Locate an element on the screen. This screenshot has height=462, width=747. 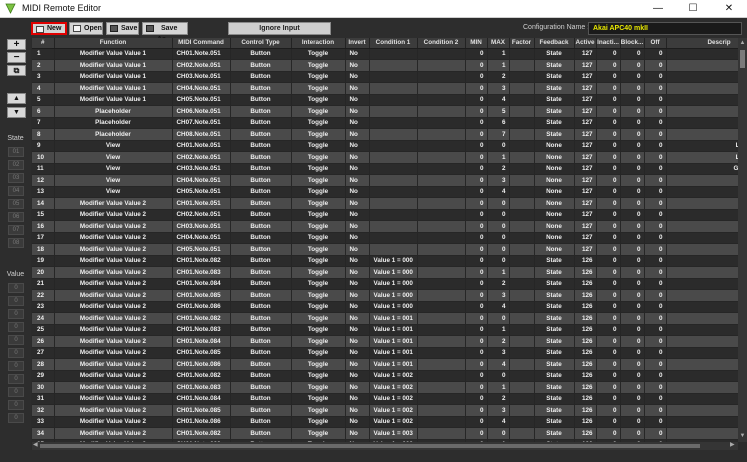
cell-index: 18 is located at coordinates (43, 249).